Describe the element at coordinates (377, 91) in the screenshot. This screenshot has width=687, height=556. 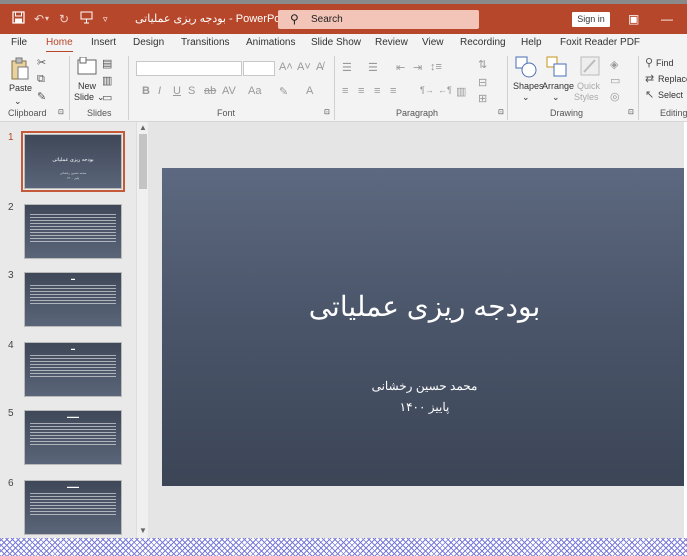
I see `align-right-icon: ≡` at that location.